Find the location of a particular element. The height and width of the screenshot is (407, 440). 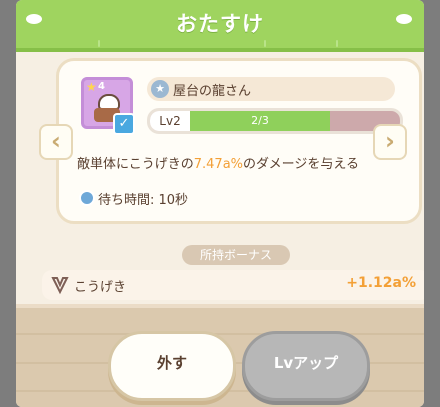

skill-description: 敵単体にこうげきの7.47a%のダメージを与える is located at coordinates (218, 162).